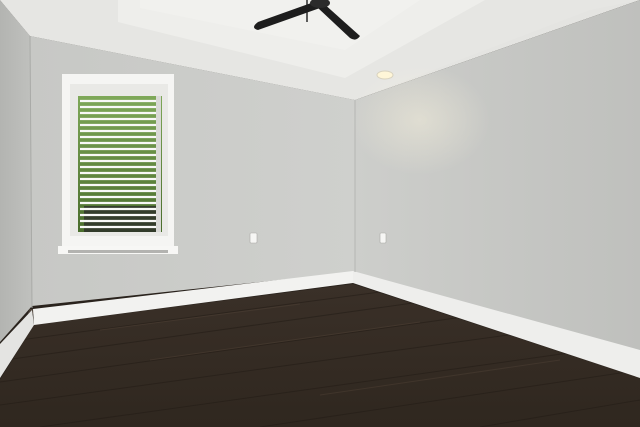 This screenshot has height=427, width=640. Describe the element at coordinates (385, 75) in the screenshot. I see `recessed-light` at that location.